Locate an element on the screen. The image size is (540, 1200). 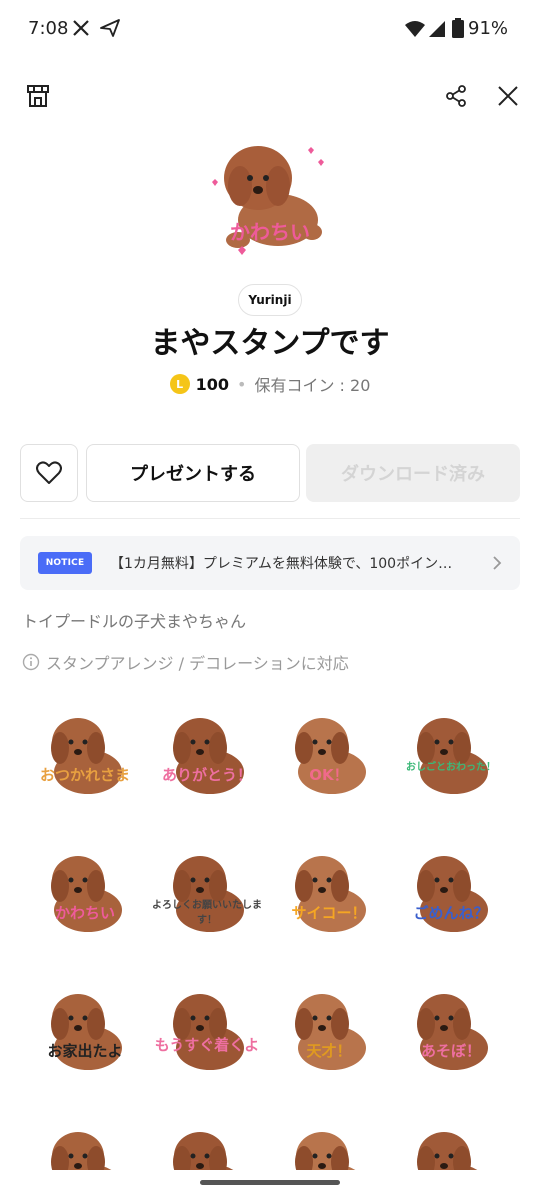
sticker-item: もうすぐ着くよ is located at coordinates (207, 1029).